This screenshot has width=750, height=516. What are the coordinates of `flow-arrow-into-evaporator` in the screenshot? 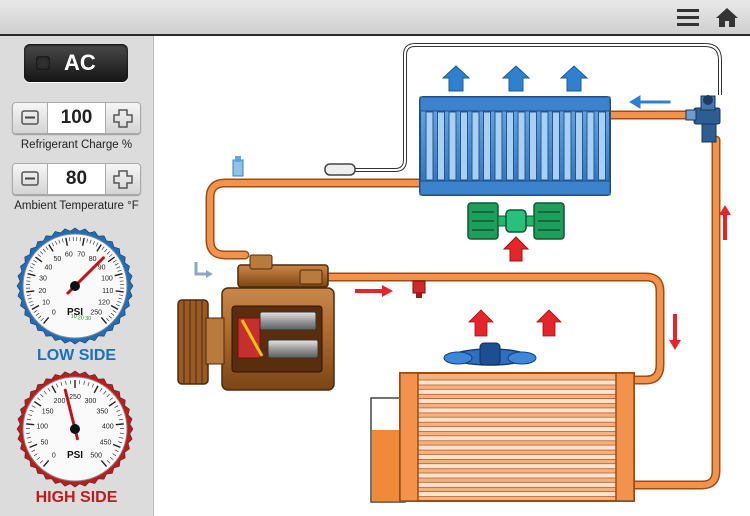 It's located at (650, 102).